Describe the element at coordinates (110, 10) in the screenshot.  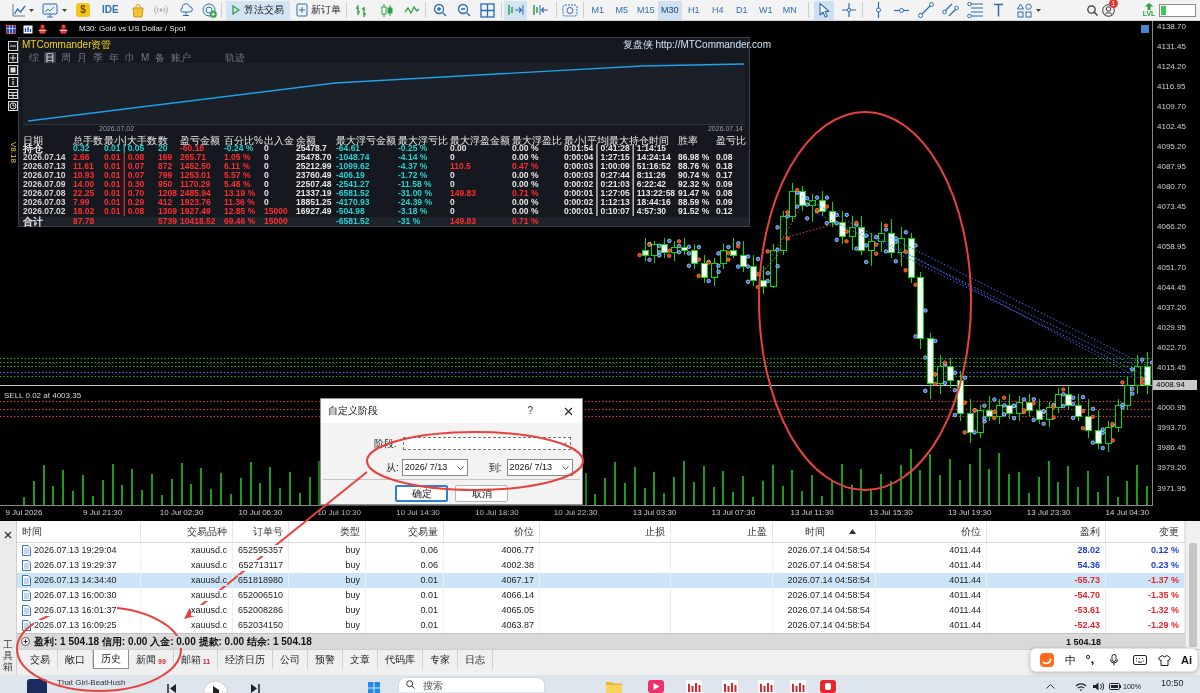
I see `ide-button: IDE` at that location.